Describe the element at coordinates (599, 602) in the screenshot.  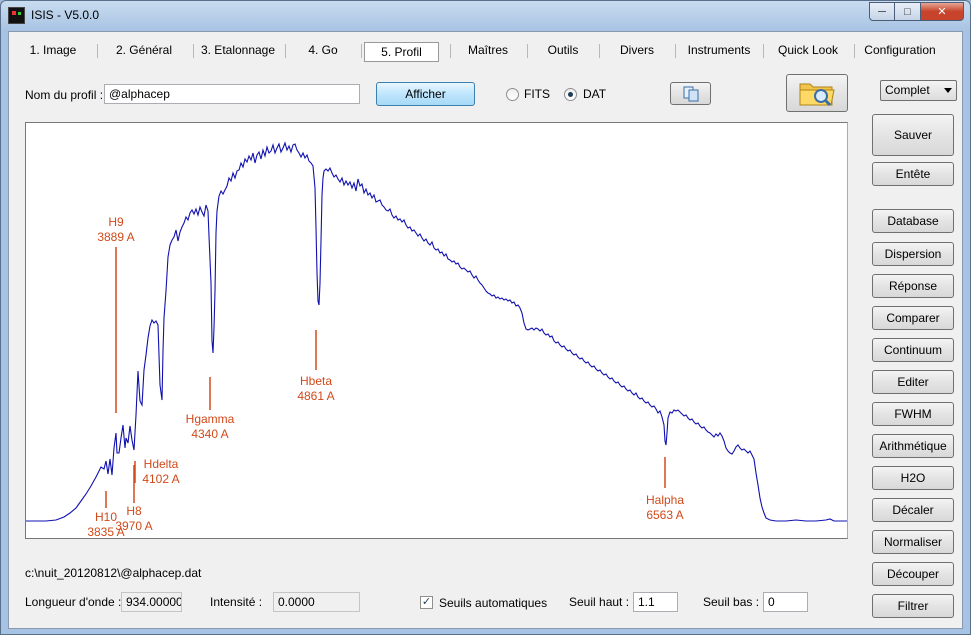
I see `high-threshold-label: Seuil haut :` at that location.